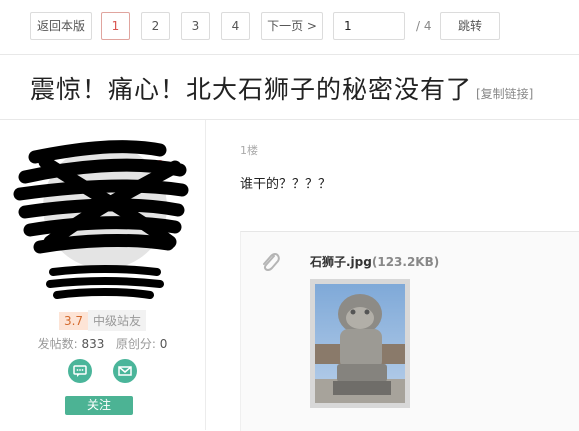 Image resolution: width=579 pixels, height=431 pixels. Describe the element at coordinates (105, 282) in the screenshot. I see `username-redaction` at that location.